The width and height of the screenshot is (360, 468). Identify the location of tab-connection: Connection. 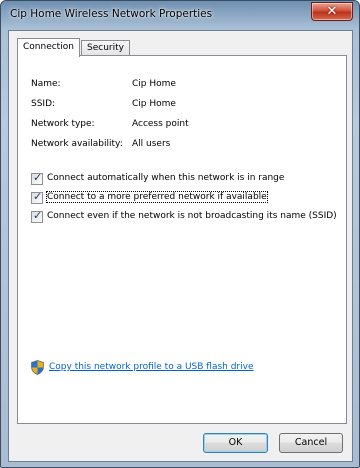
(48, 47).